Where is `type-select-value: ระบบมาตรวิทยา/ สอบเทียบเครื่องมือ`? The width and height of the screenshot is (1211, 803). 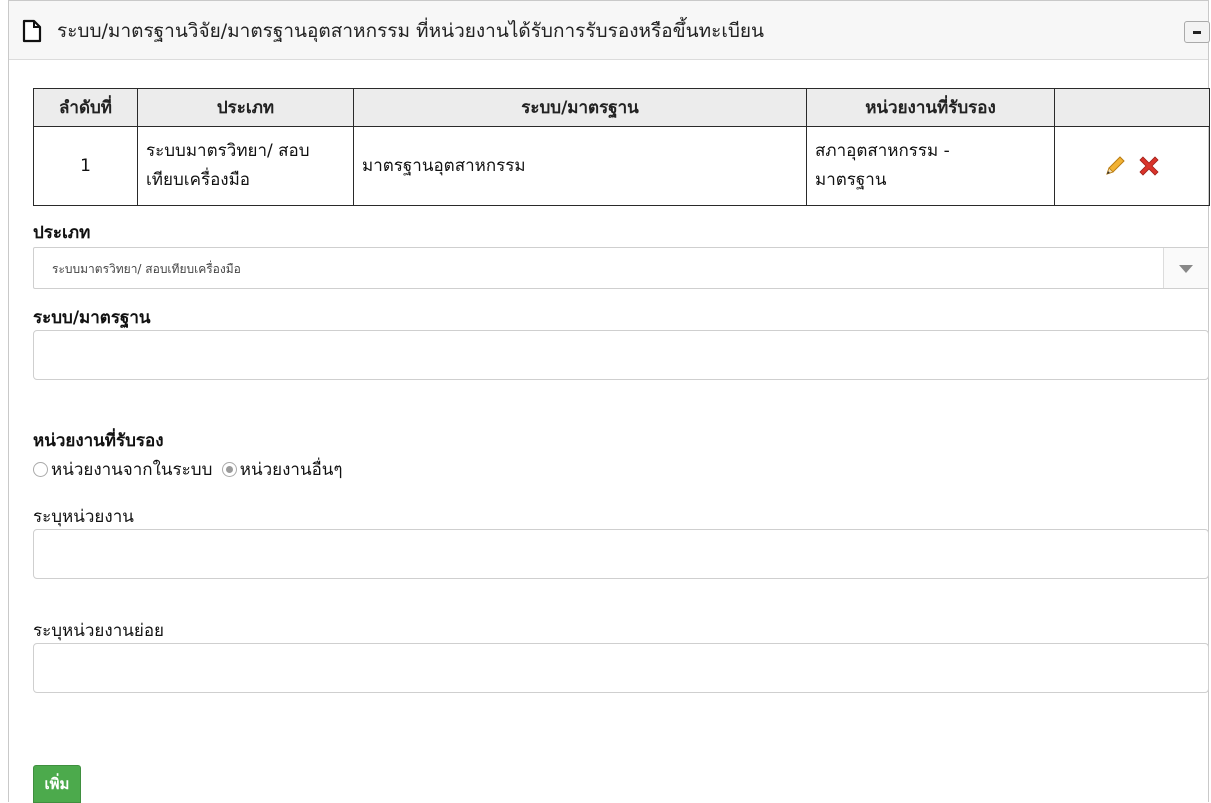
type-select-value: ระบบมาตรวิทยา/ สอบเทียบเครื่องมือ is located at coordinates (146, 269).